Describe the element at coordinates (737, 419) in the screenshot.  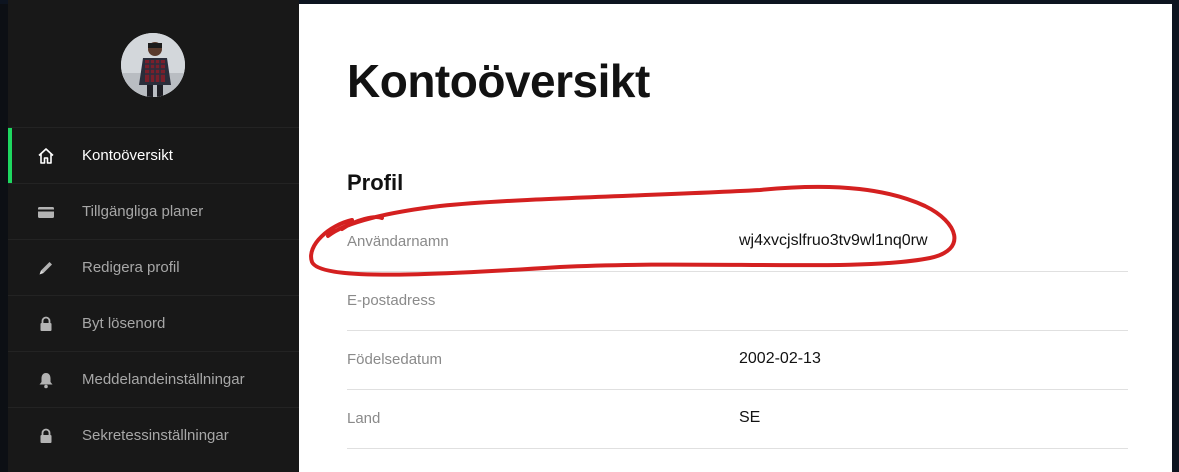
I see `profile-row-country: Land SE` at that location.